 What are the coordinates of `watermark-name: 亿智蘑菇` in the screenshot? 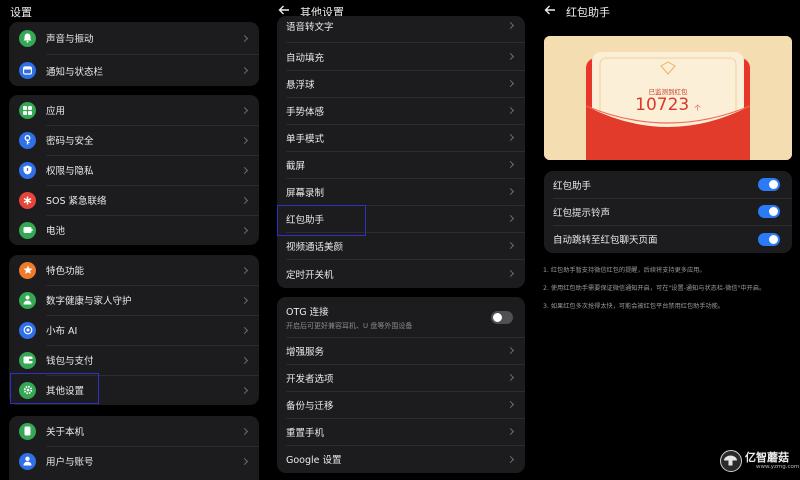 It's located at (767, 457).